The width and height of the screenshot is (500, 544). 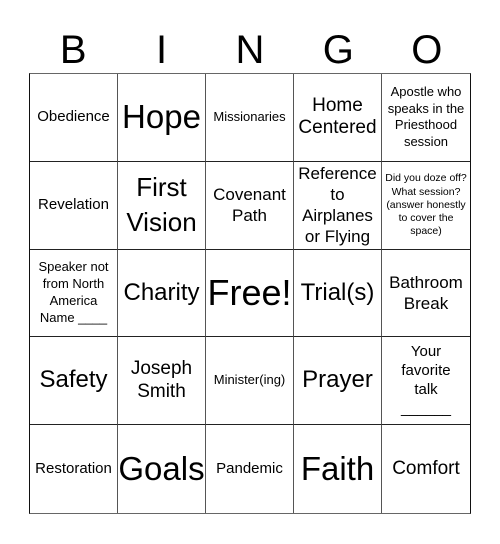 I want to click on cell-text: Reference to Airplanes or Flying, so click(x=337, y=205).